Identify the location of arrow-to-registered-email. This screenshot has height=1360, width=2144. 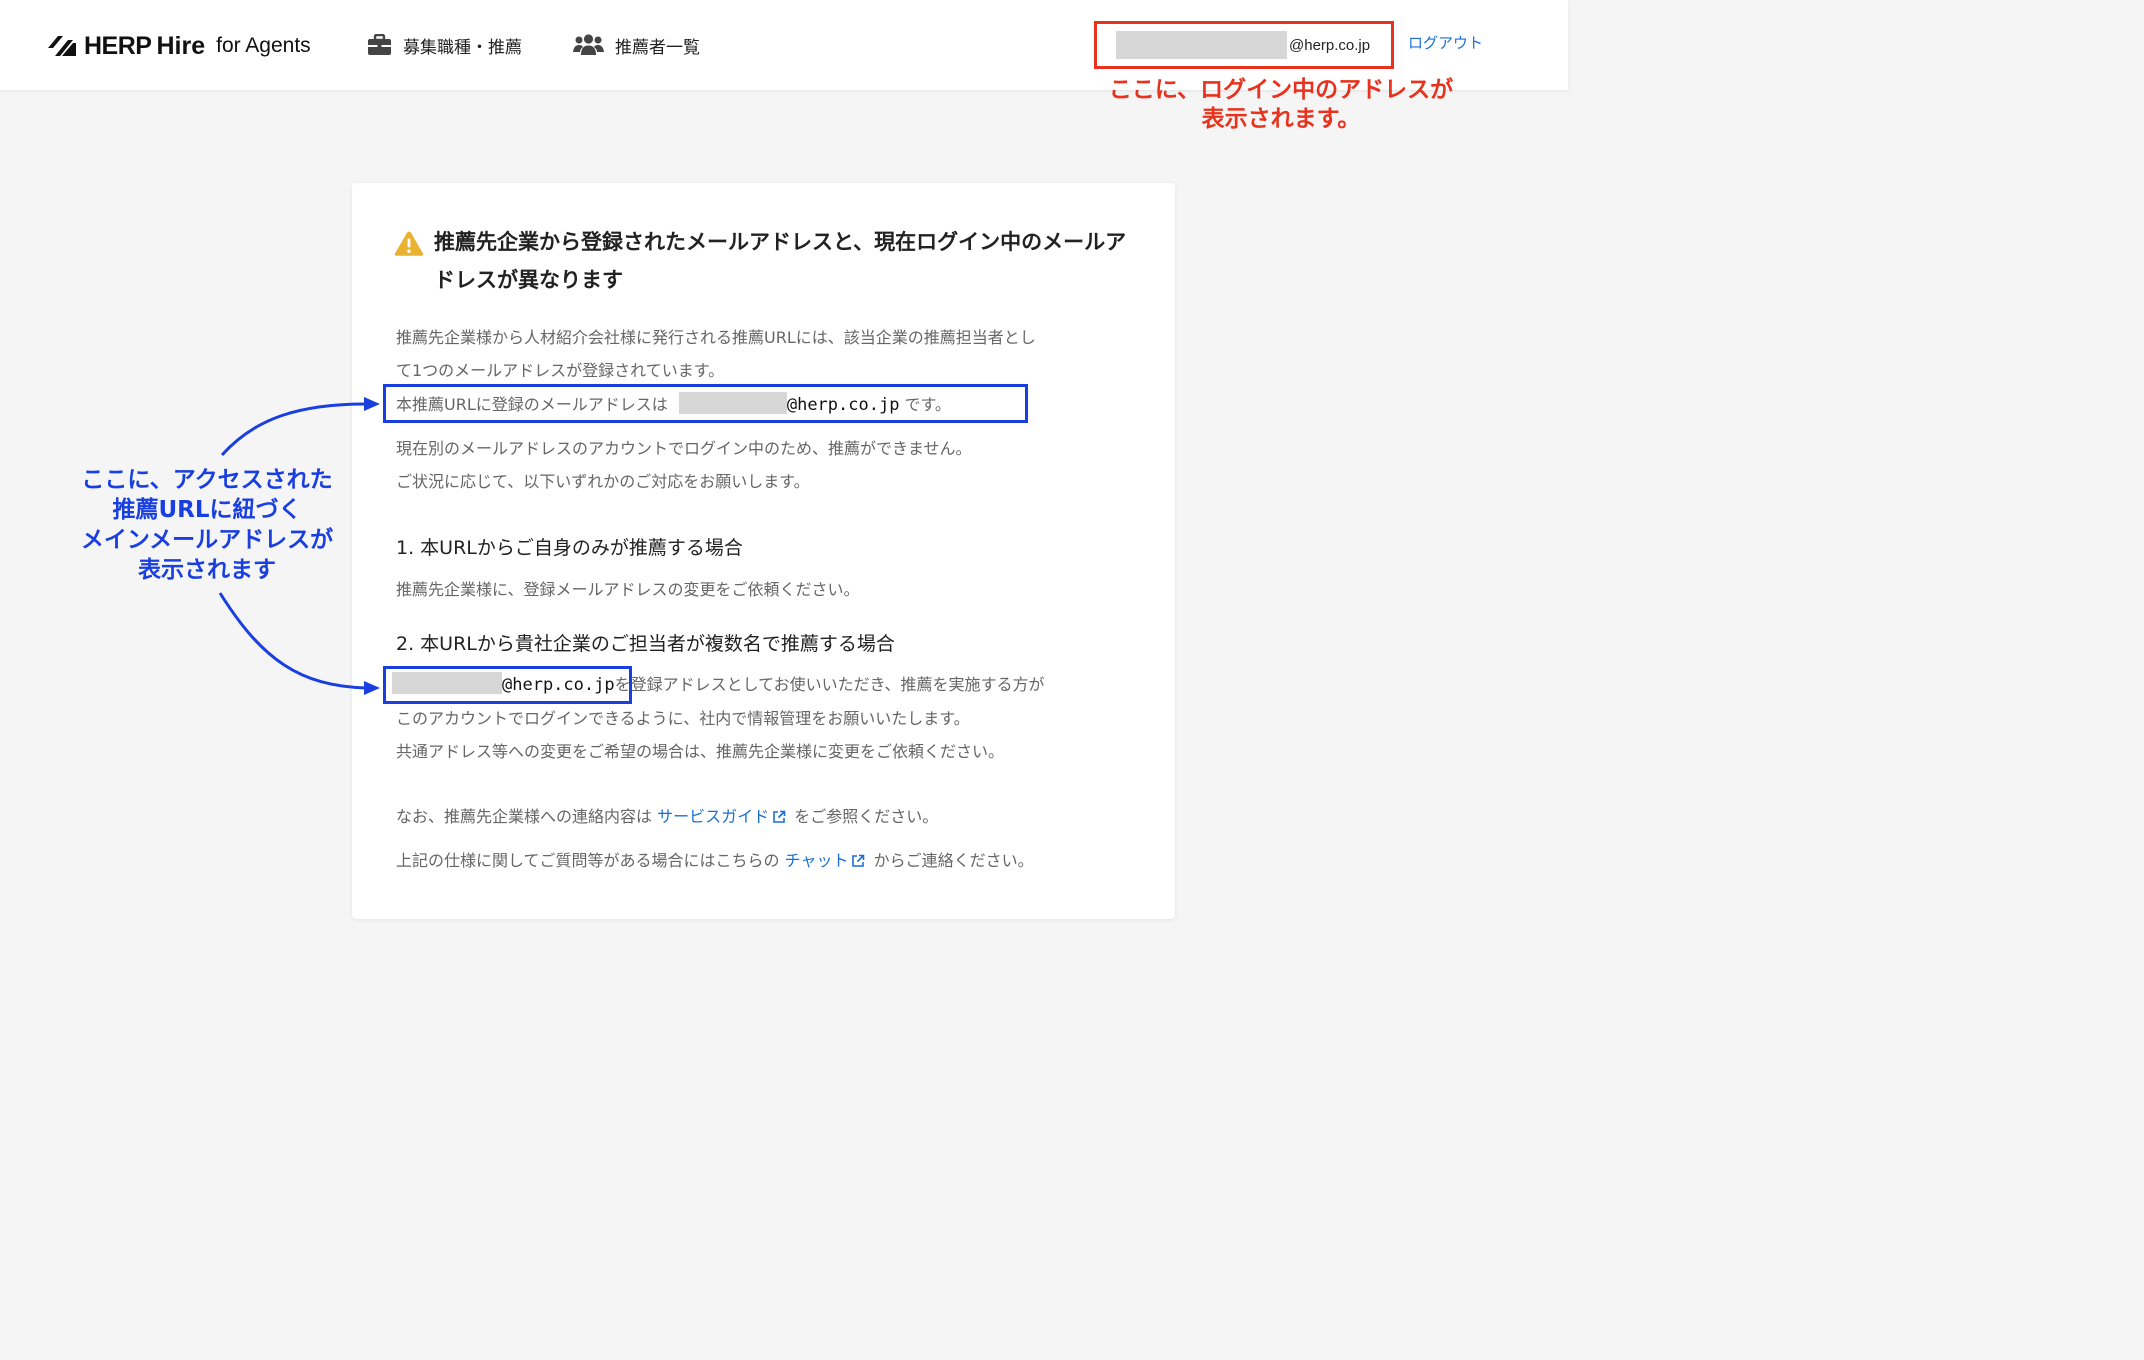
(293, 429).